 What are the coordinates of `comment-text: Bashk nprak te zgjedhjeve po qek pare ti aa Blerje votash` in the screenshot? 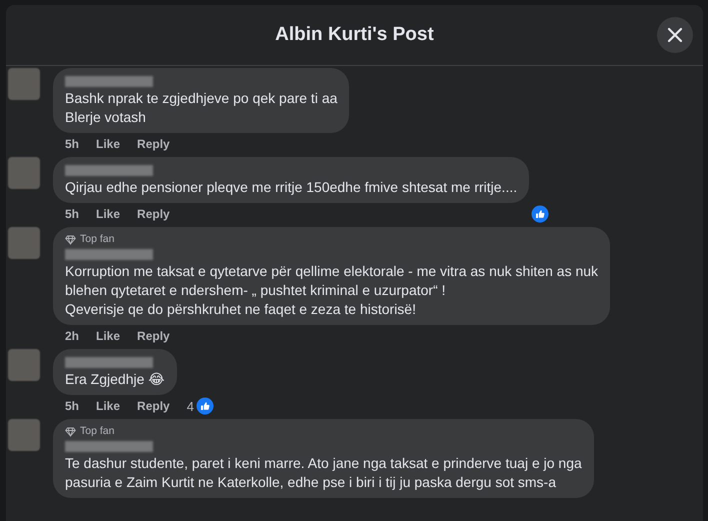 It's located at (201, 108).